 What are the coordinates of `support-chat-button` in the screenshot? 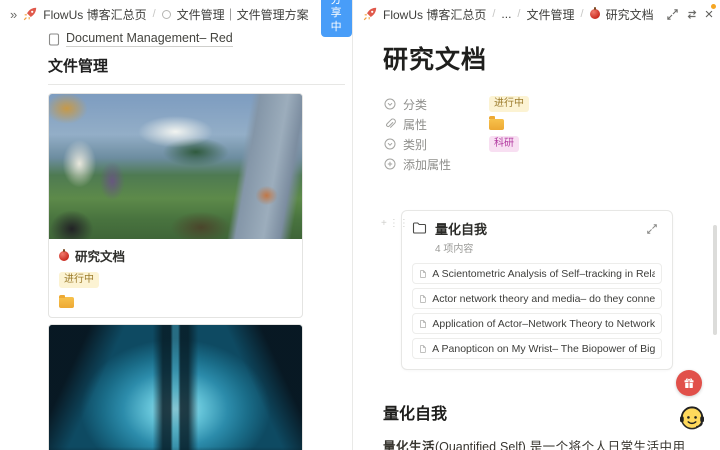 It's located at (692, 417).